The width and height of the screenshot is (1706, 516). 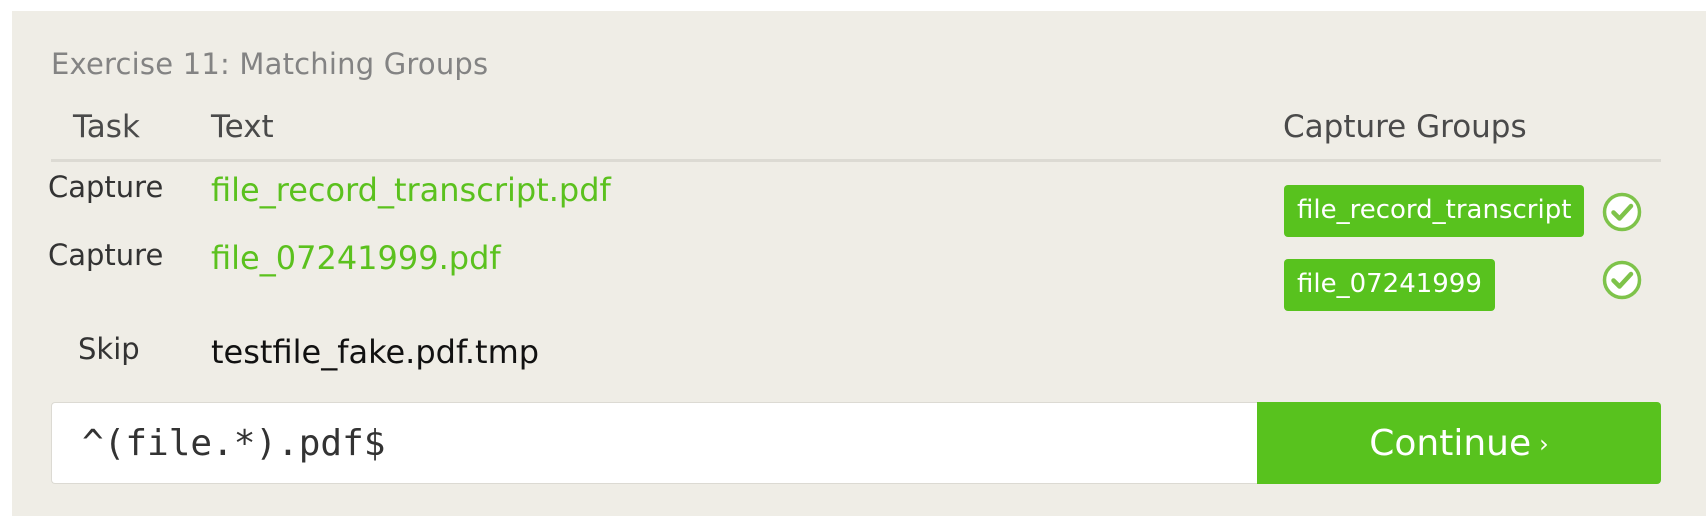 What do you see at coordinates (375, 352) in the screenshot?
I see `row-3-text: testfile_fake.pdf.tmp` at bounding box center [375, 352].